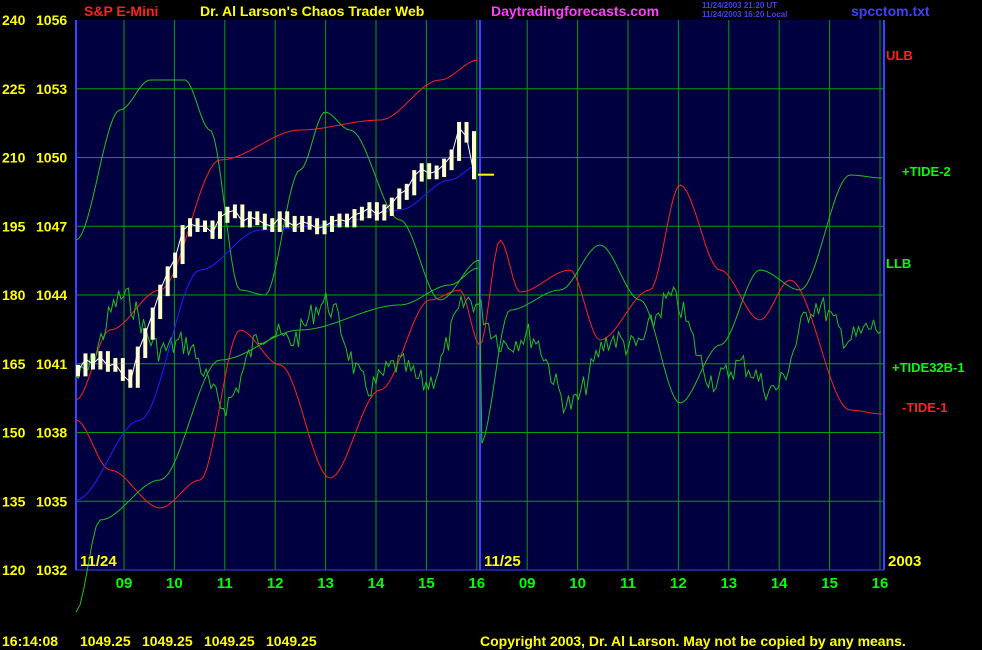  What do you see at coordinates (502, 561) in the screenshot?
I see `date-label: 11/25` at bounding box center [502, 561].